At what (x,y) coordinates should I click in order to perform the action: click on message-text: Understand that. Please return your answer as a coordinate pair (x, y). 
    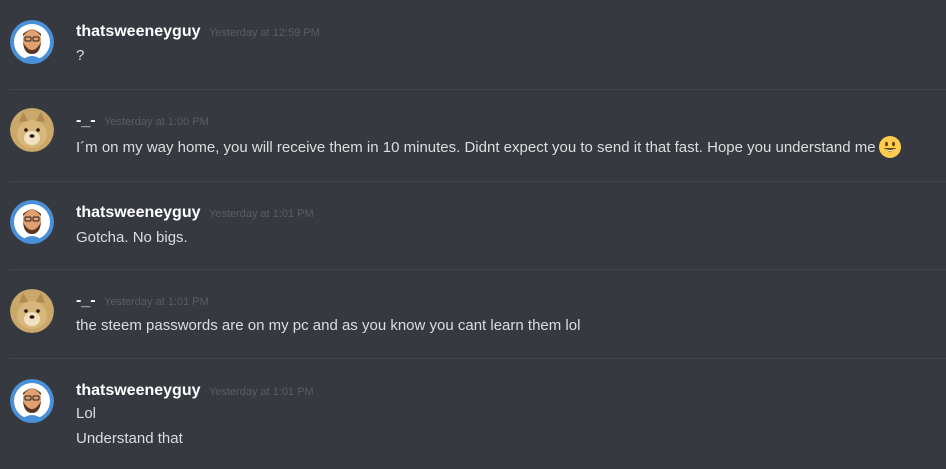
    Looking at the image, I should click on (129, 438).